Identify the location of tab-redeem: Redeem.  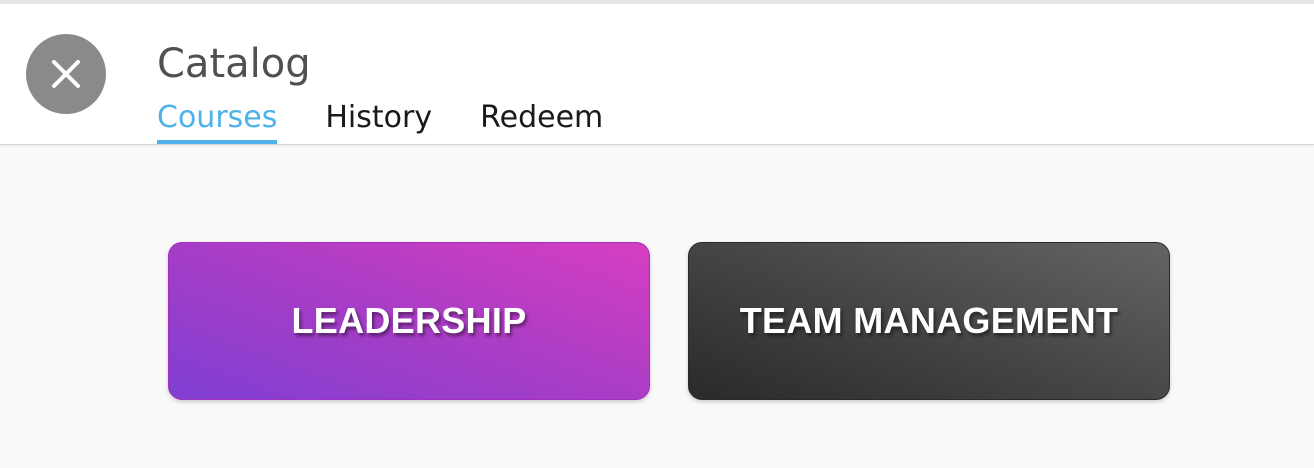
(541, 121).